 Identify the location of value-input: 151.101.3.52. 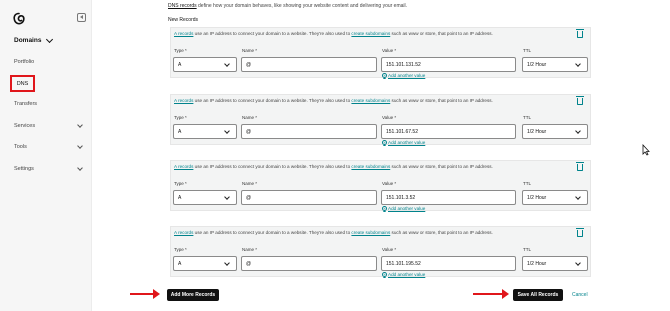
(448, 197).